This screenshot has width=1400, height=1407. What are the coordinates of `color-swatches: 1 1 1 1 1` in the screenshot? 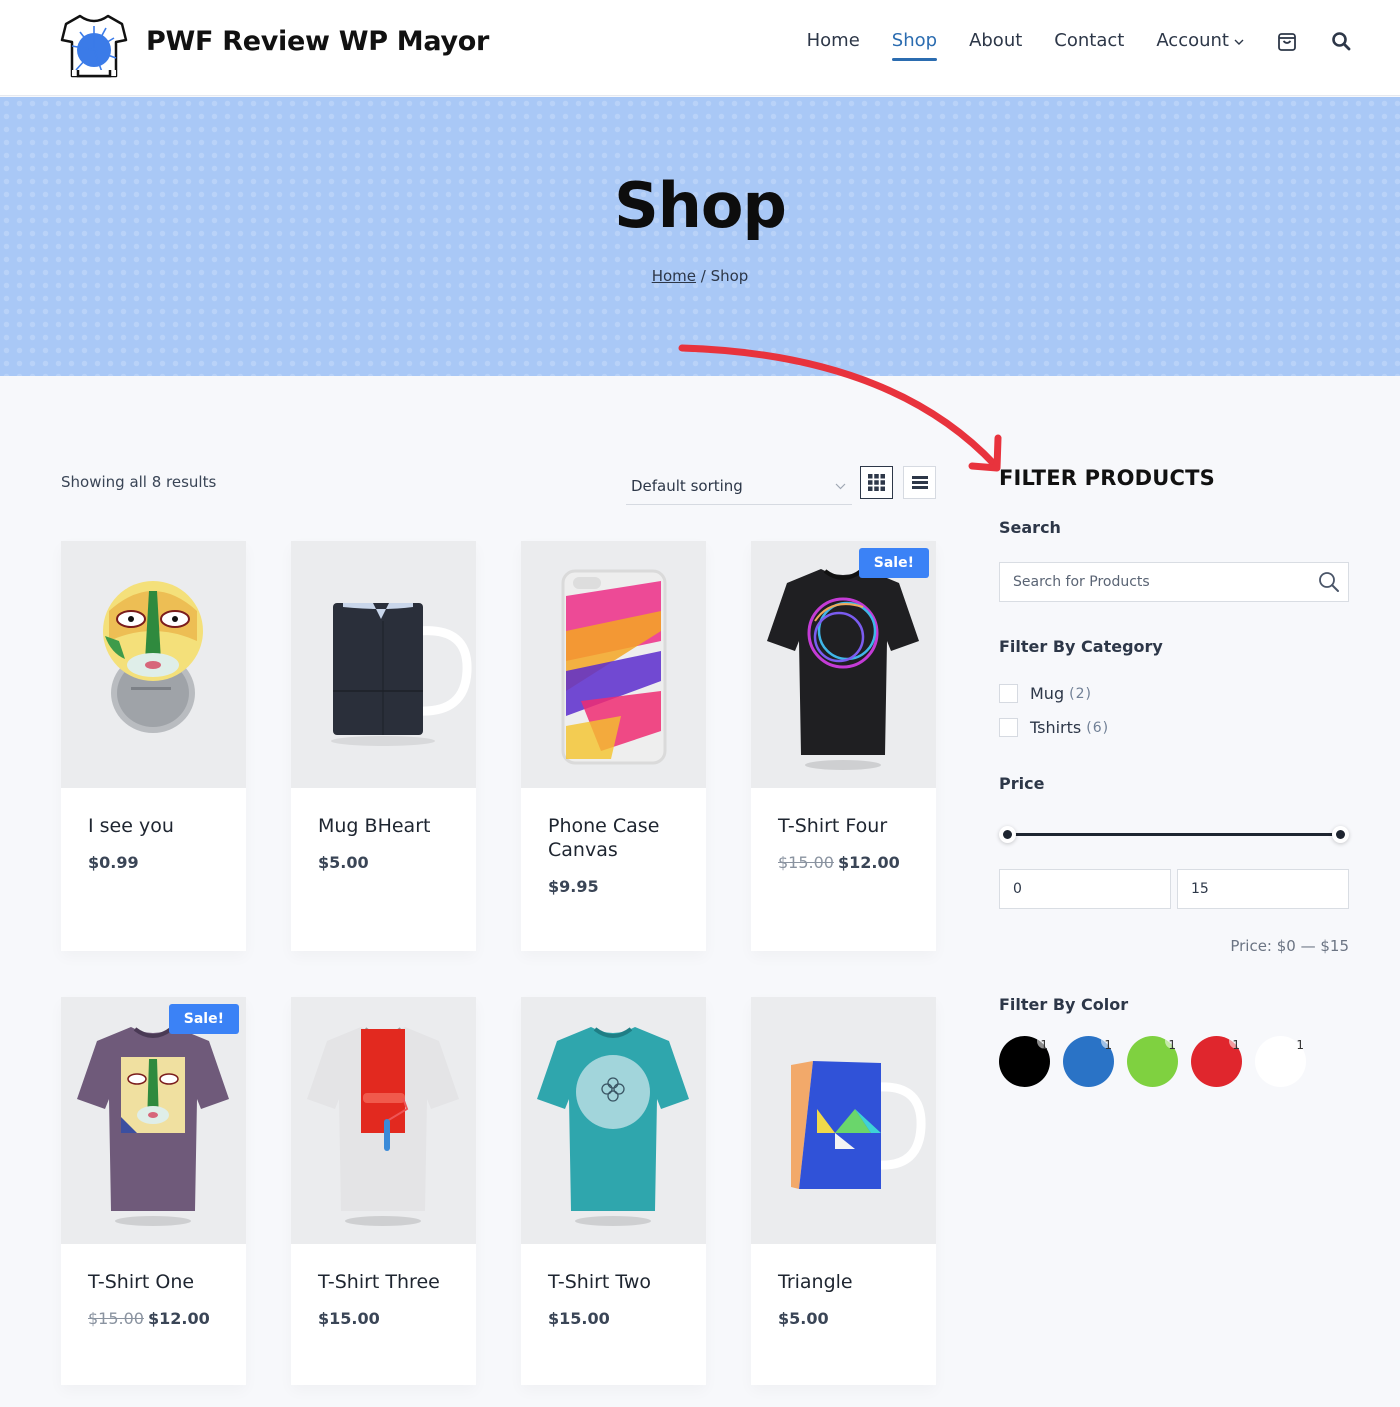 It's located at (1159, 1061).